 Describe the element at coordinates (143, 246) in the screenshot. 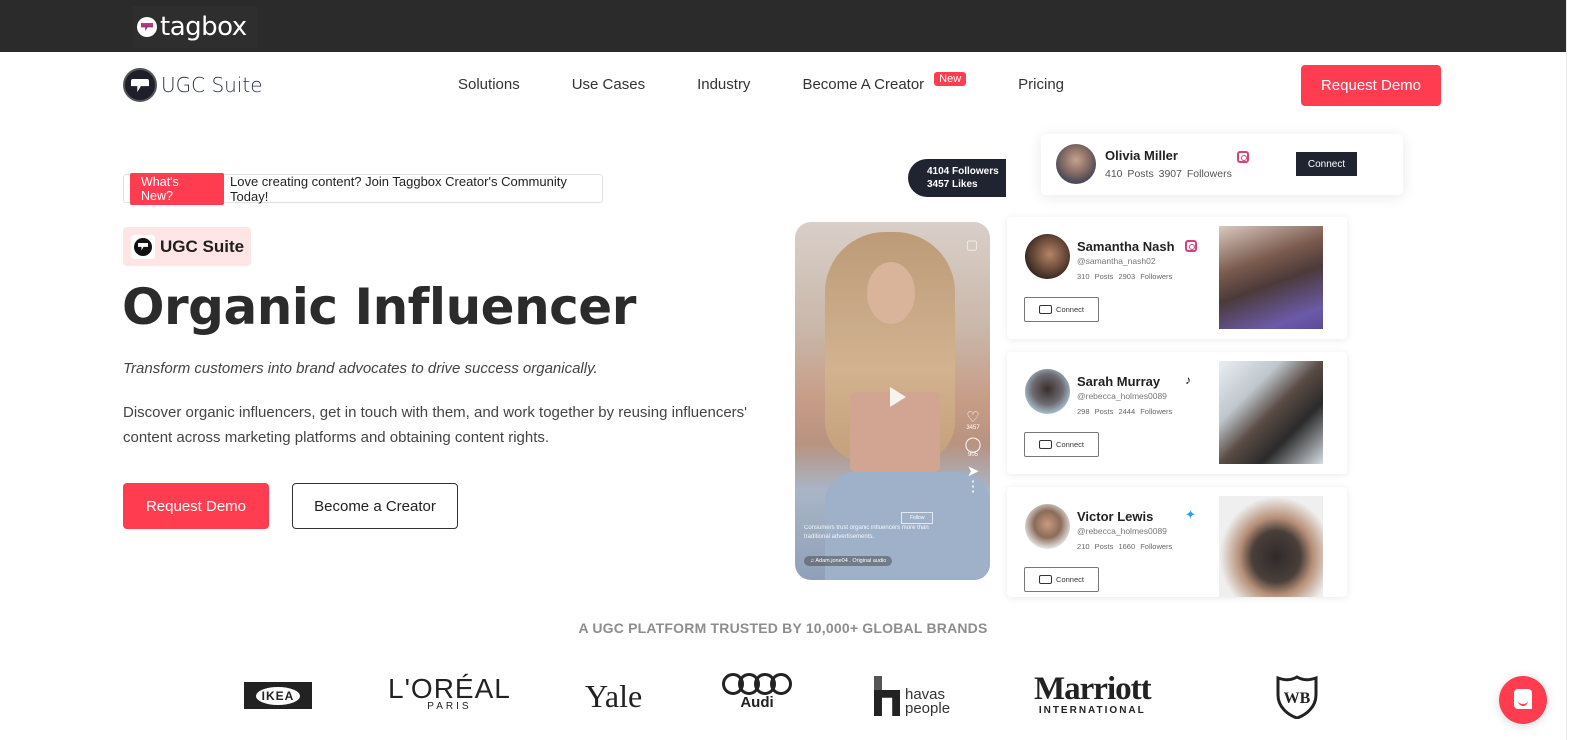

I see `ugc-suite-icon` at that location.